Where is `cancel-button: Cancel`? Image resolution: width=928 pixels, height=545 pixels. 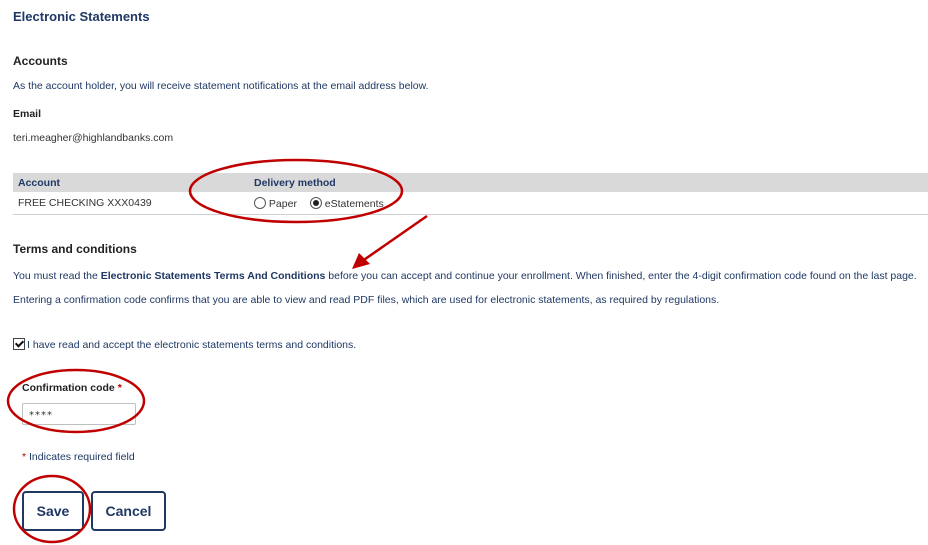
cancel-button: Cancel is located at coordinates (128, 511).